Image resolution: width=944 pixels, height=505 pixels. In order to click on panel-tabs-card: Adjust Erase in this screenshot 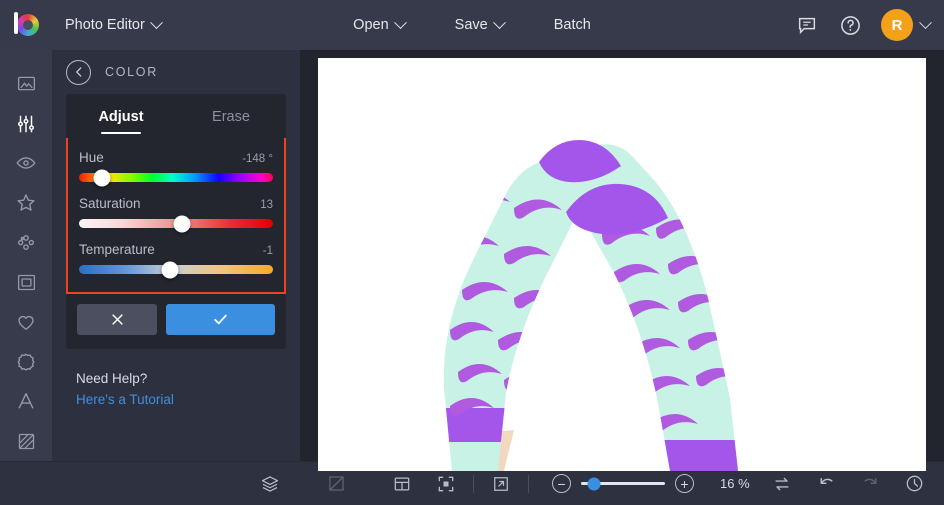, I will do `click(176, 116)`.